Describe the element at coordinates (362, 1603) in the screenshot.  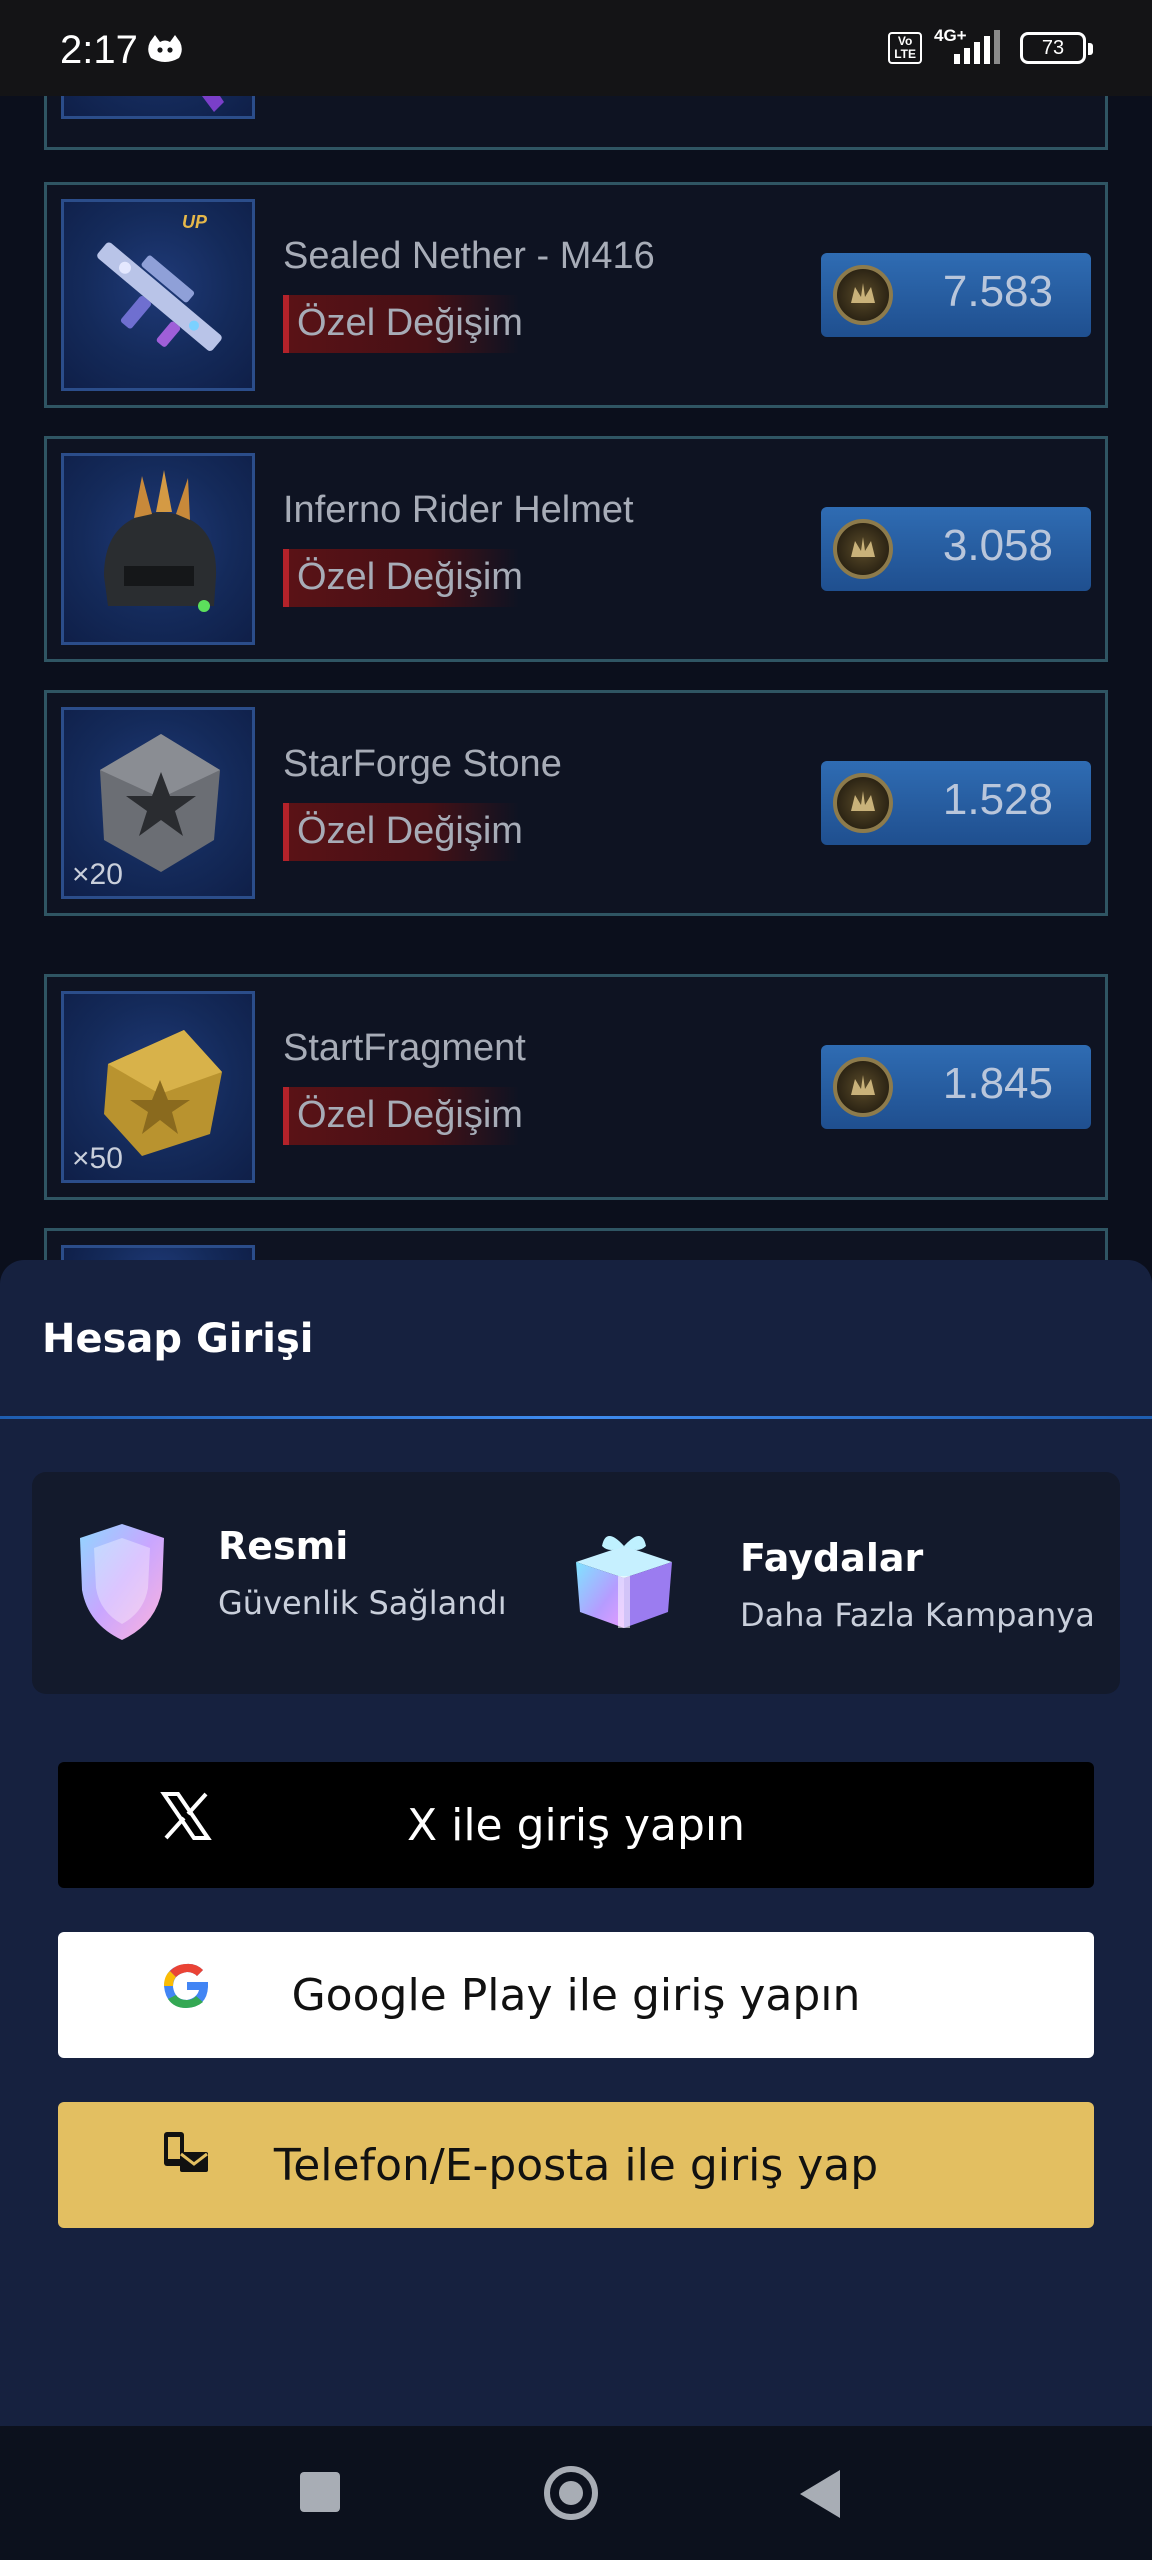
I see `feature-subtitle: Güvenlik Sağlandı` at that location.